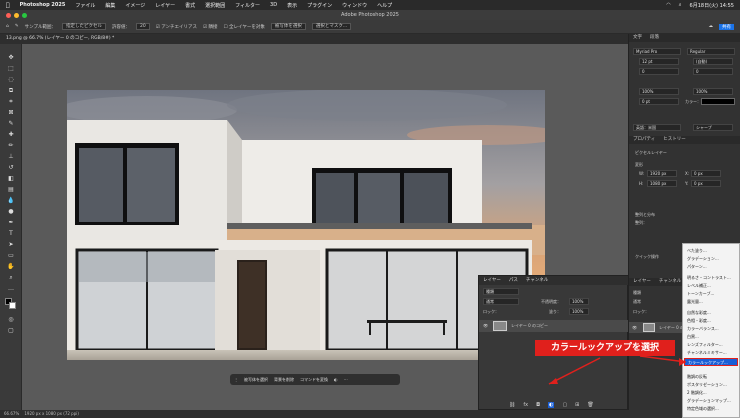 This screenshot has width=740, height=418. Describe the element at coordinates (605, 348) in the screenshot. I see `callout-label: カラールックアップを選択` at that location.